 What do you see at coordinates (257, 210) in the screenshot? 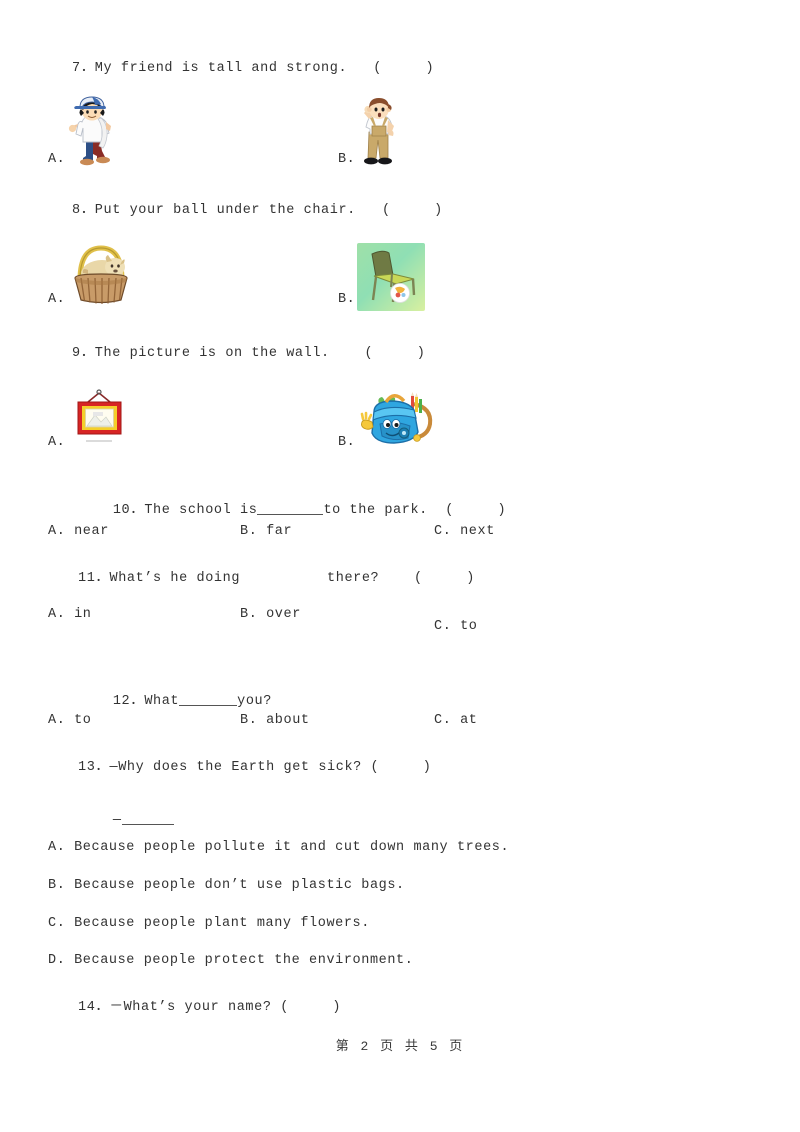
I see `question-8-text: 8．Put your ball under the chair. ( )` at bounding box center [257, 210].